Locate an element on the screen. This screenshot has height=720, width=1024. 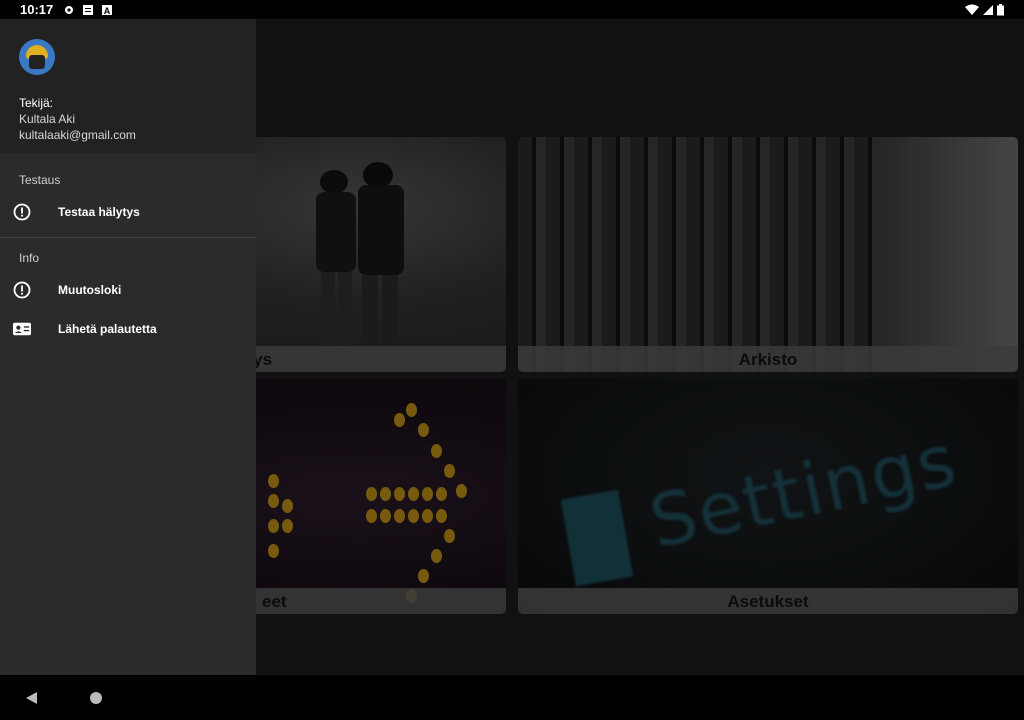
author-name: Kultala Aki is located at coordinates (47, 119).